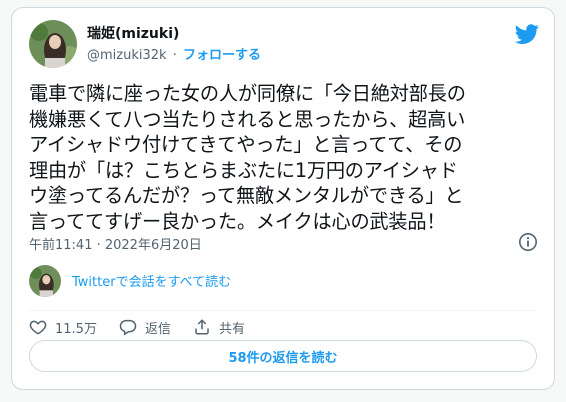 Image resolution: width=566 pixels, height=402 pixels. What do you see at coordinates (237, 221) in the screenshot?
I see `tweet-line: 言っててすげー良かった。メイクは心の武装品！` at bounding box center [237, 221].